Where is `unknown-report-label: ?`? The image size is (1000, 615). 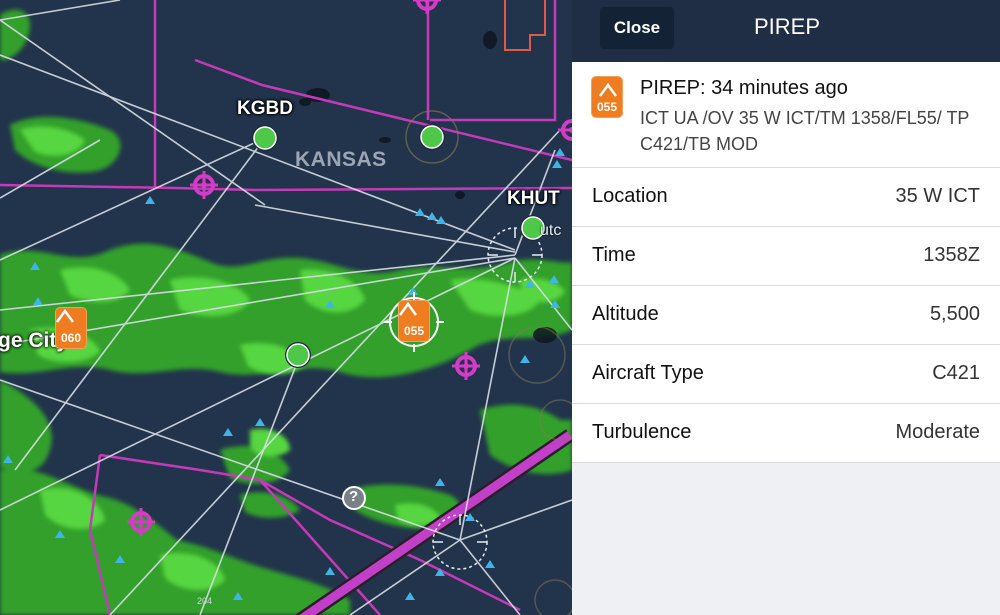 unknown-report-label: ? is located at coordinates (353, 496).